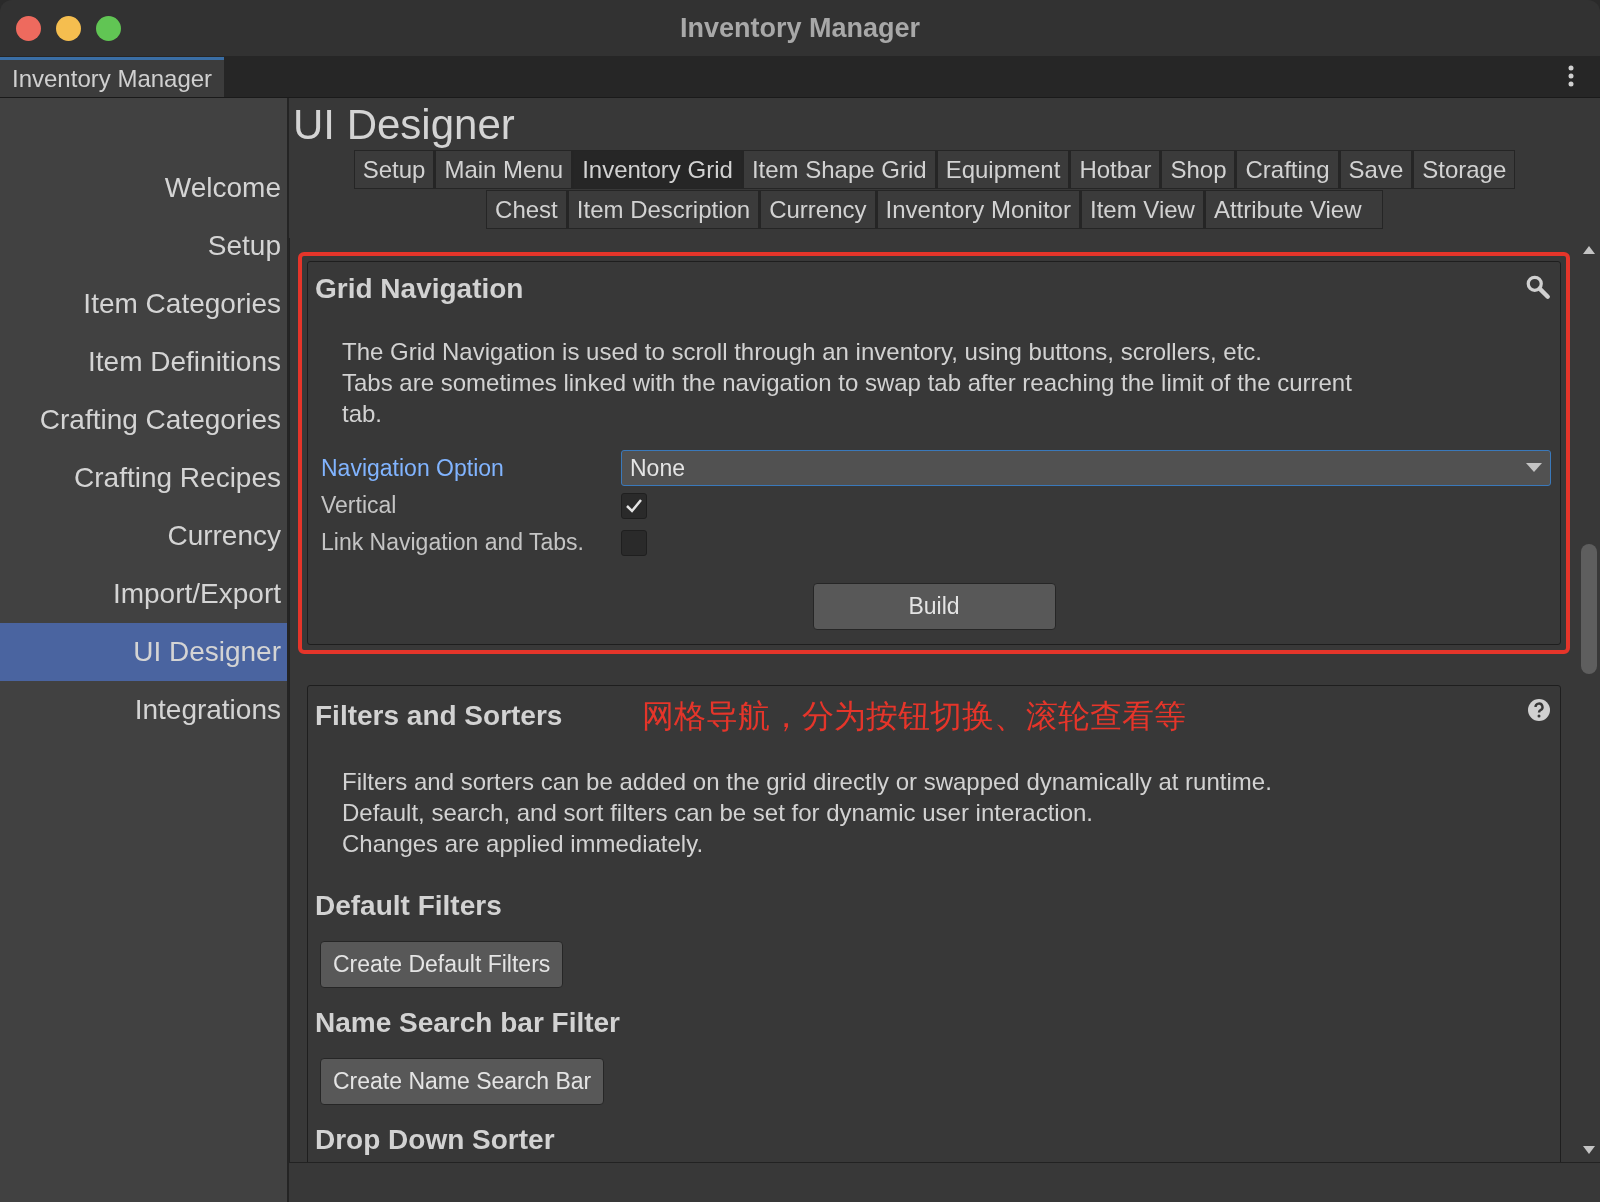 This screenshot has width=1600, height=1202. I want to click on designer-tab: Item Shape Grid, so click(839, 169).